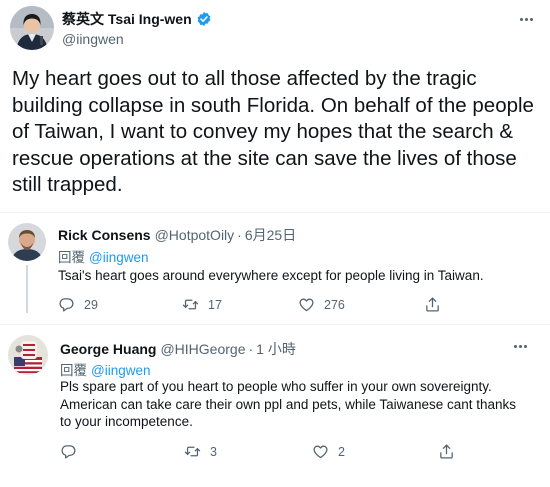  What do you see at coordinates (341, 451) in the screenshot?
I see `like-count: 2` at bounding box center [341, 451].